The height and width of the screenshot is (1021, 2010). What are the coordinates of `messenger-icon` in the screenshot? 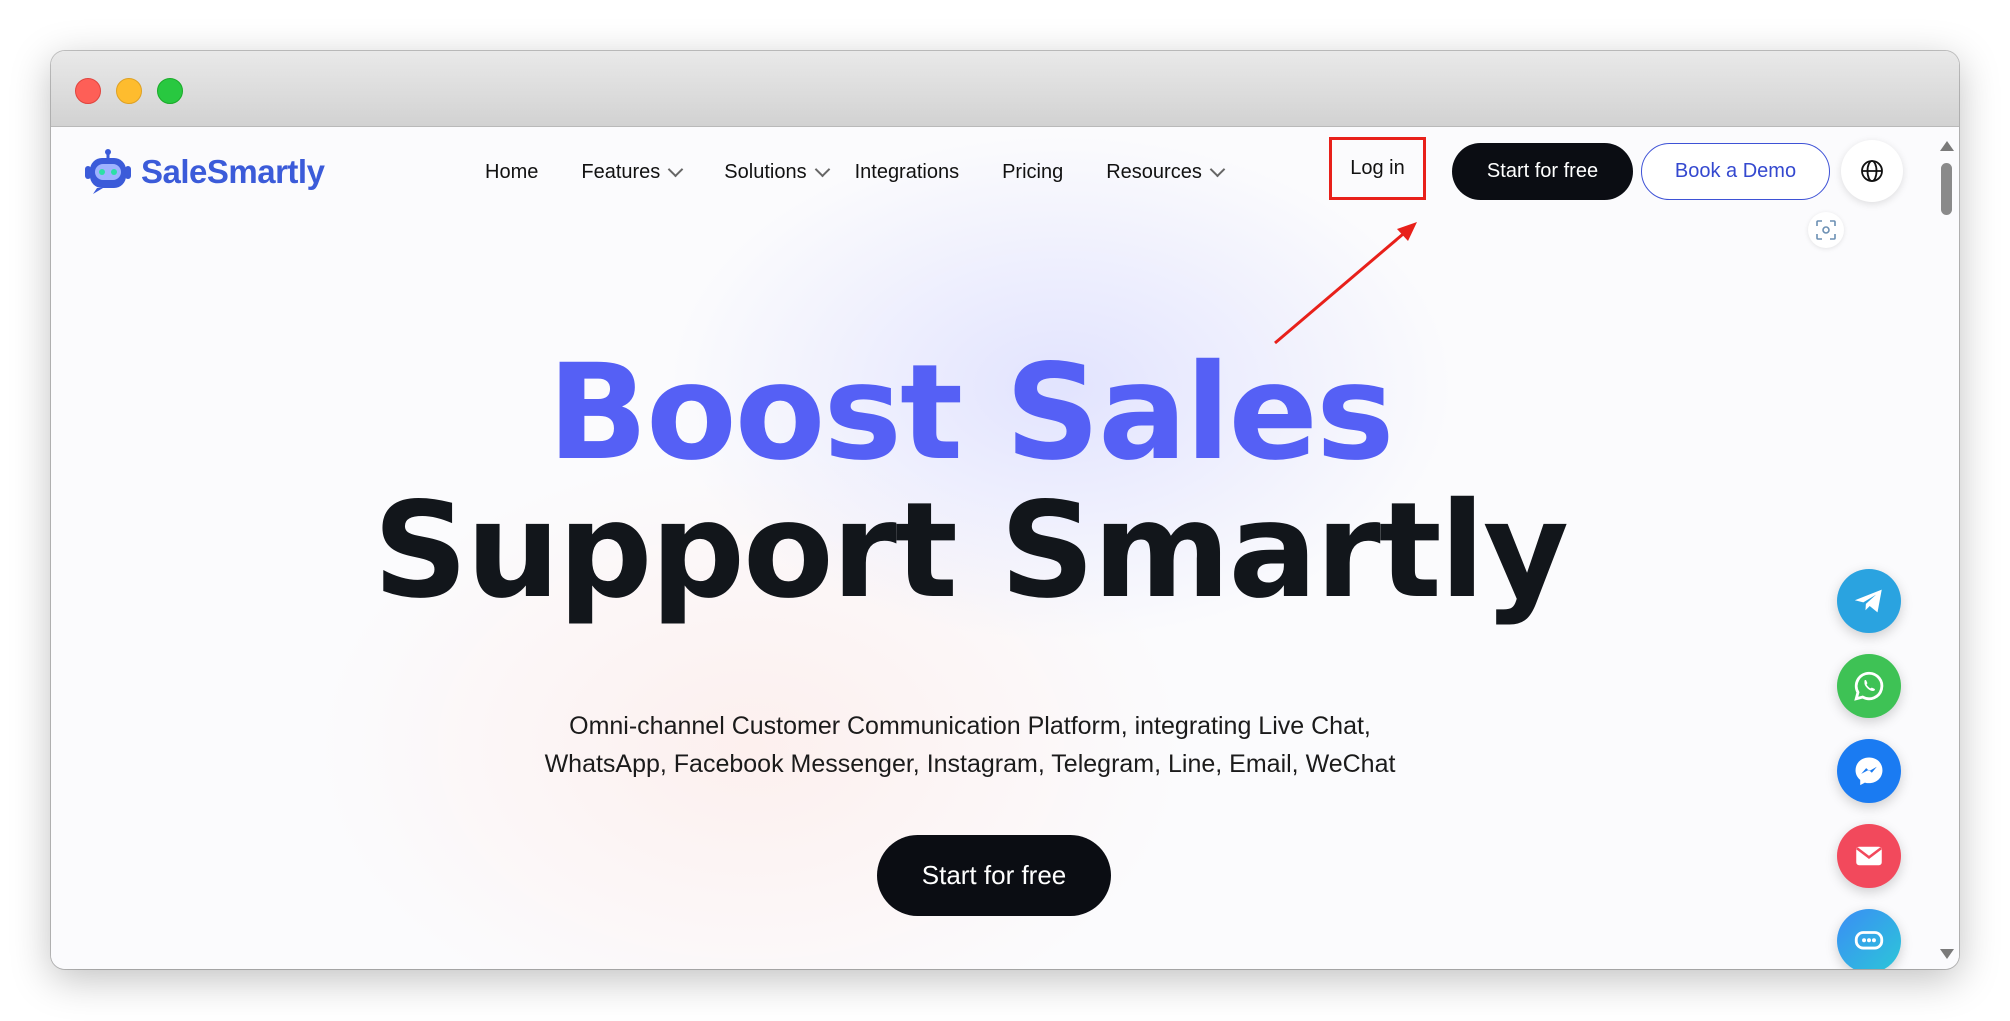 It's located at (1869, 771).